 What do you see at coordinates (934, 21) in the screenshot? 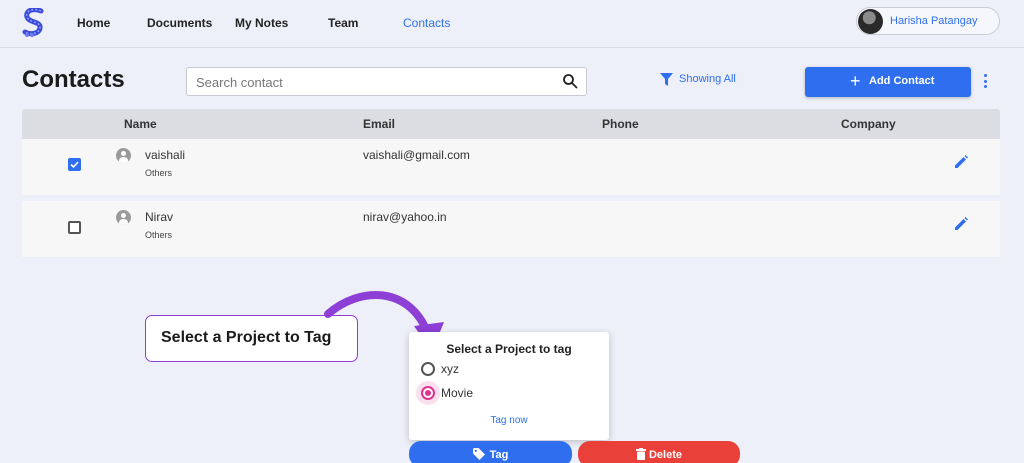
I see `user-name: Harisha Patangay` at bounding box center [934, 21].